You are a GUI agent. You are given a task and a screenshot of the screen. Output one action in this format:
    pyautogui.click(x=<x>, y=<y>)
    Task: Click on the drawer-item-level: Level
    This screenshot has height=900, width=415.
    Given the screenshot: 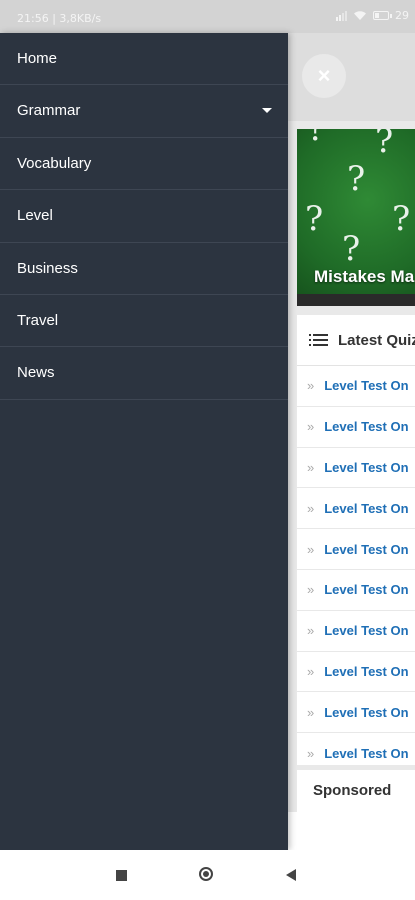 What is the action you would take?
    pyautogui.click(x=144, y=216)
    